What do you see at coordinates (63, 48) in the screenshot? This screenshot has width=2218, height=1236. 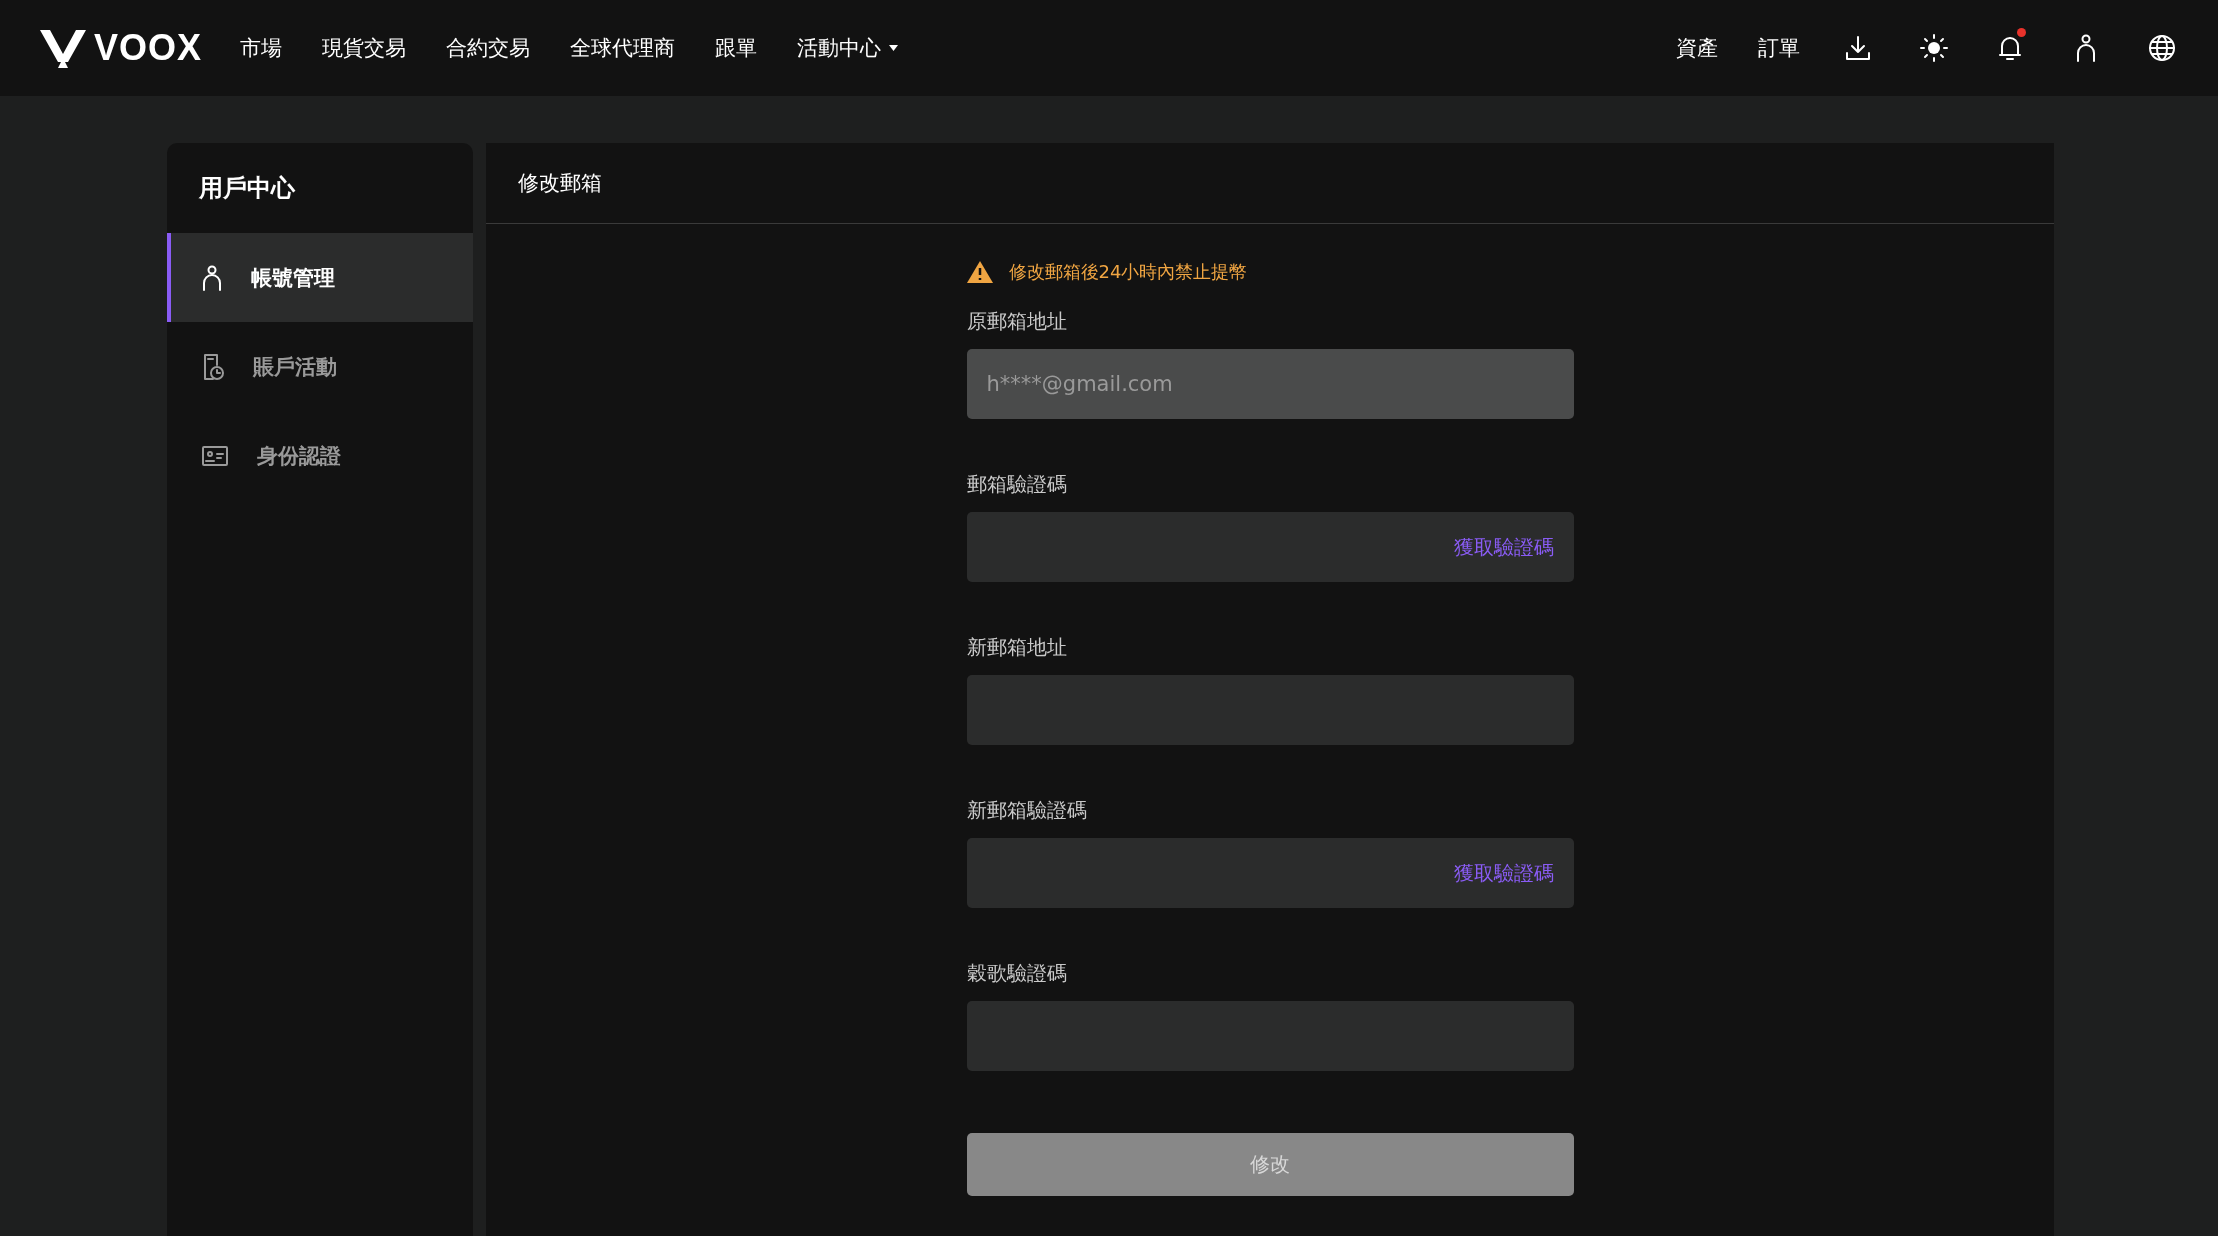 I see `logo-icon` at bounding box center [63, 48].